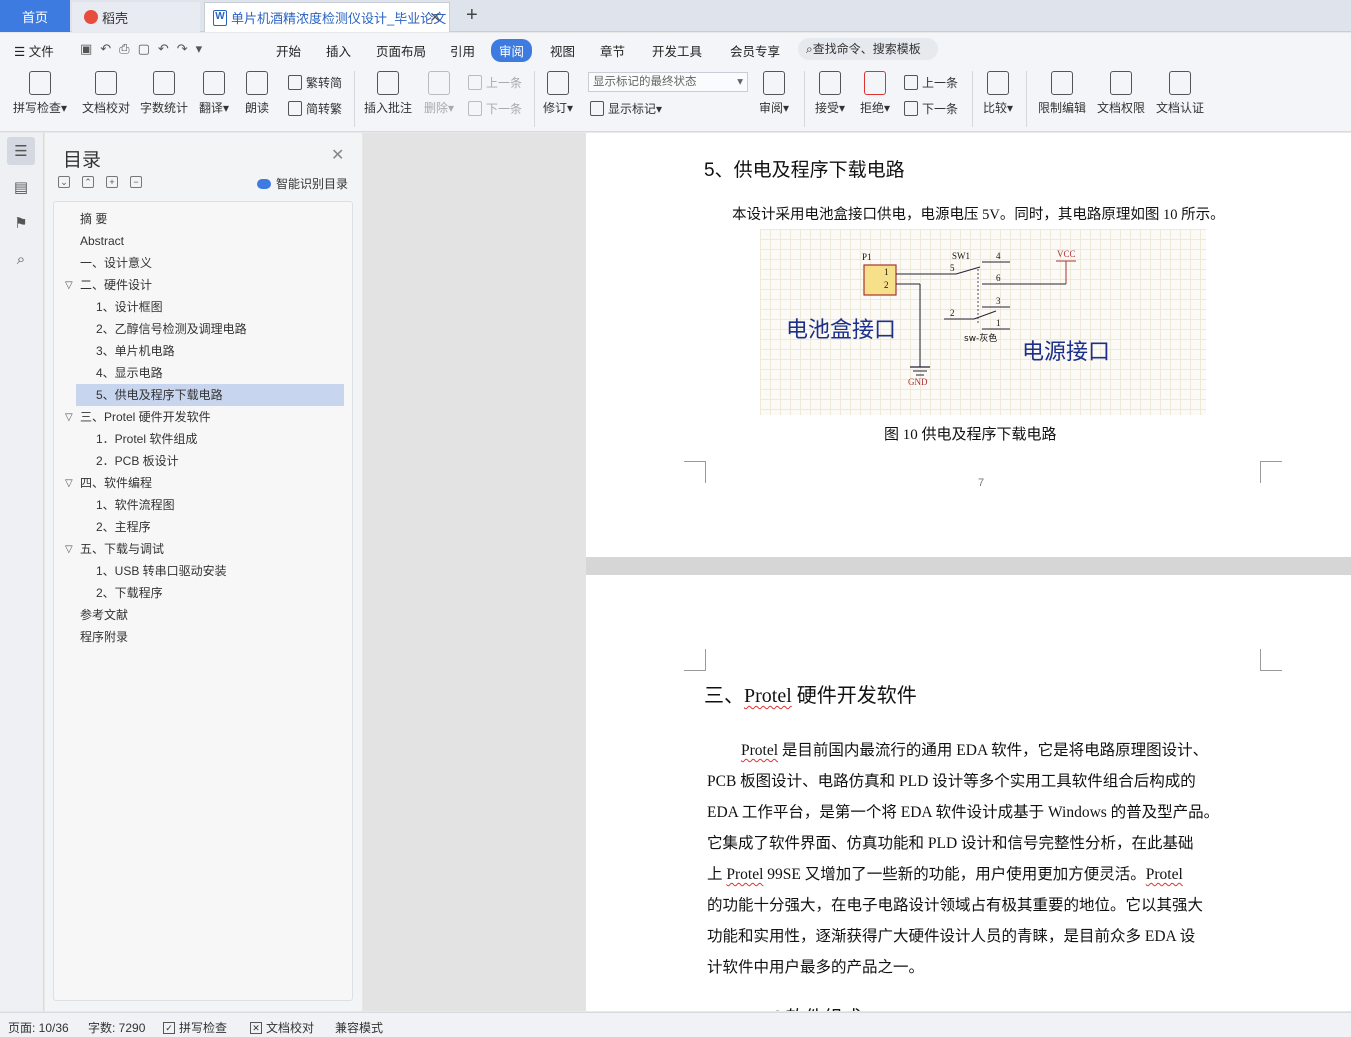 The image size is (1351, 1037). I want to click on toc-item: 1、软件流程图, so click(135, 505).